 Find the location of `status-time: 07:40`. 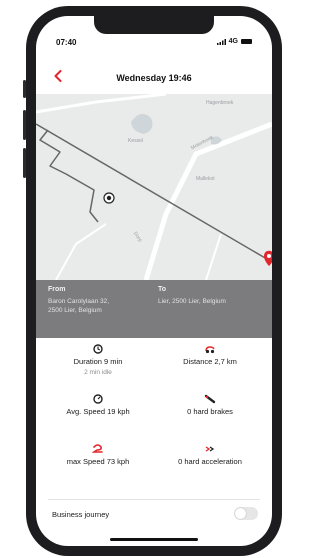

status-time: 07:40 is located at coordinates (66, 42).